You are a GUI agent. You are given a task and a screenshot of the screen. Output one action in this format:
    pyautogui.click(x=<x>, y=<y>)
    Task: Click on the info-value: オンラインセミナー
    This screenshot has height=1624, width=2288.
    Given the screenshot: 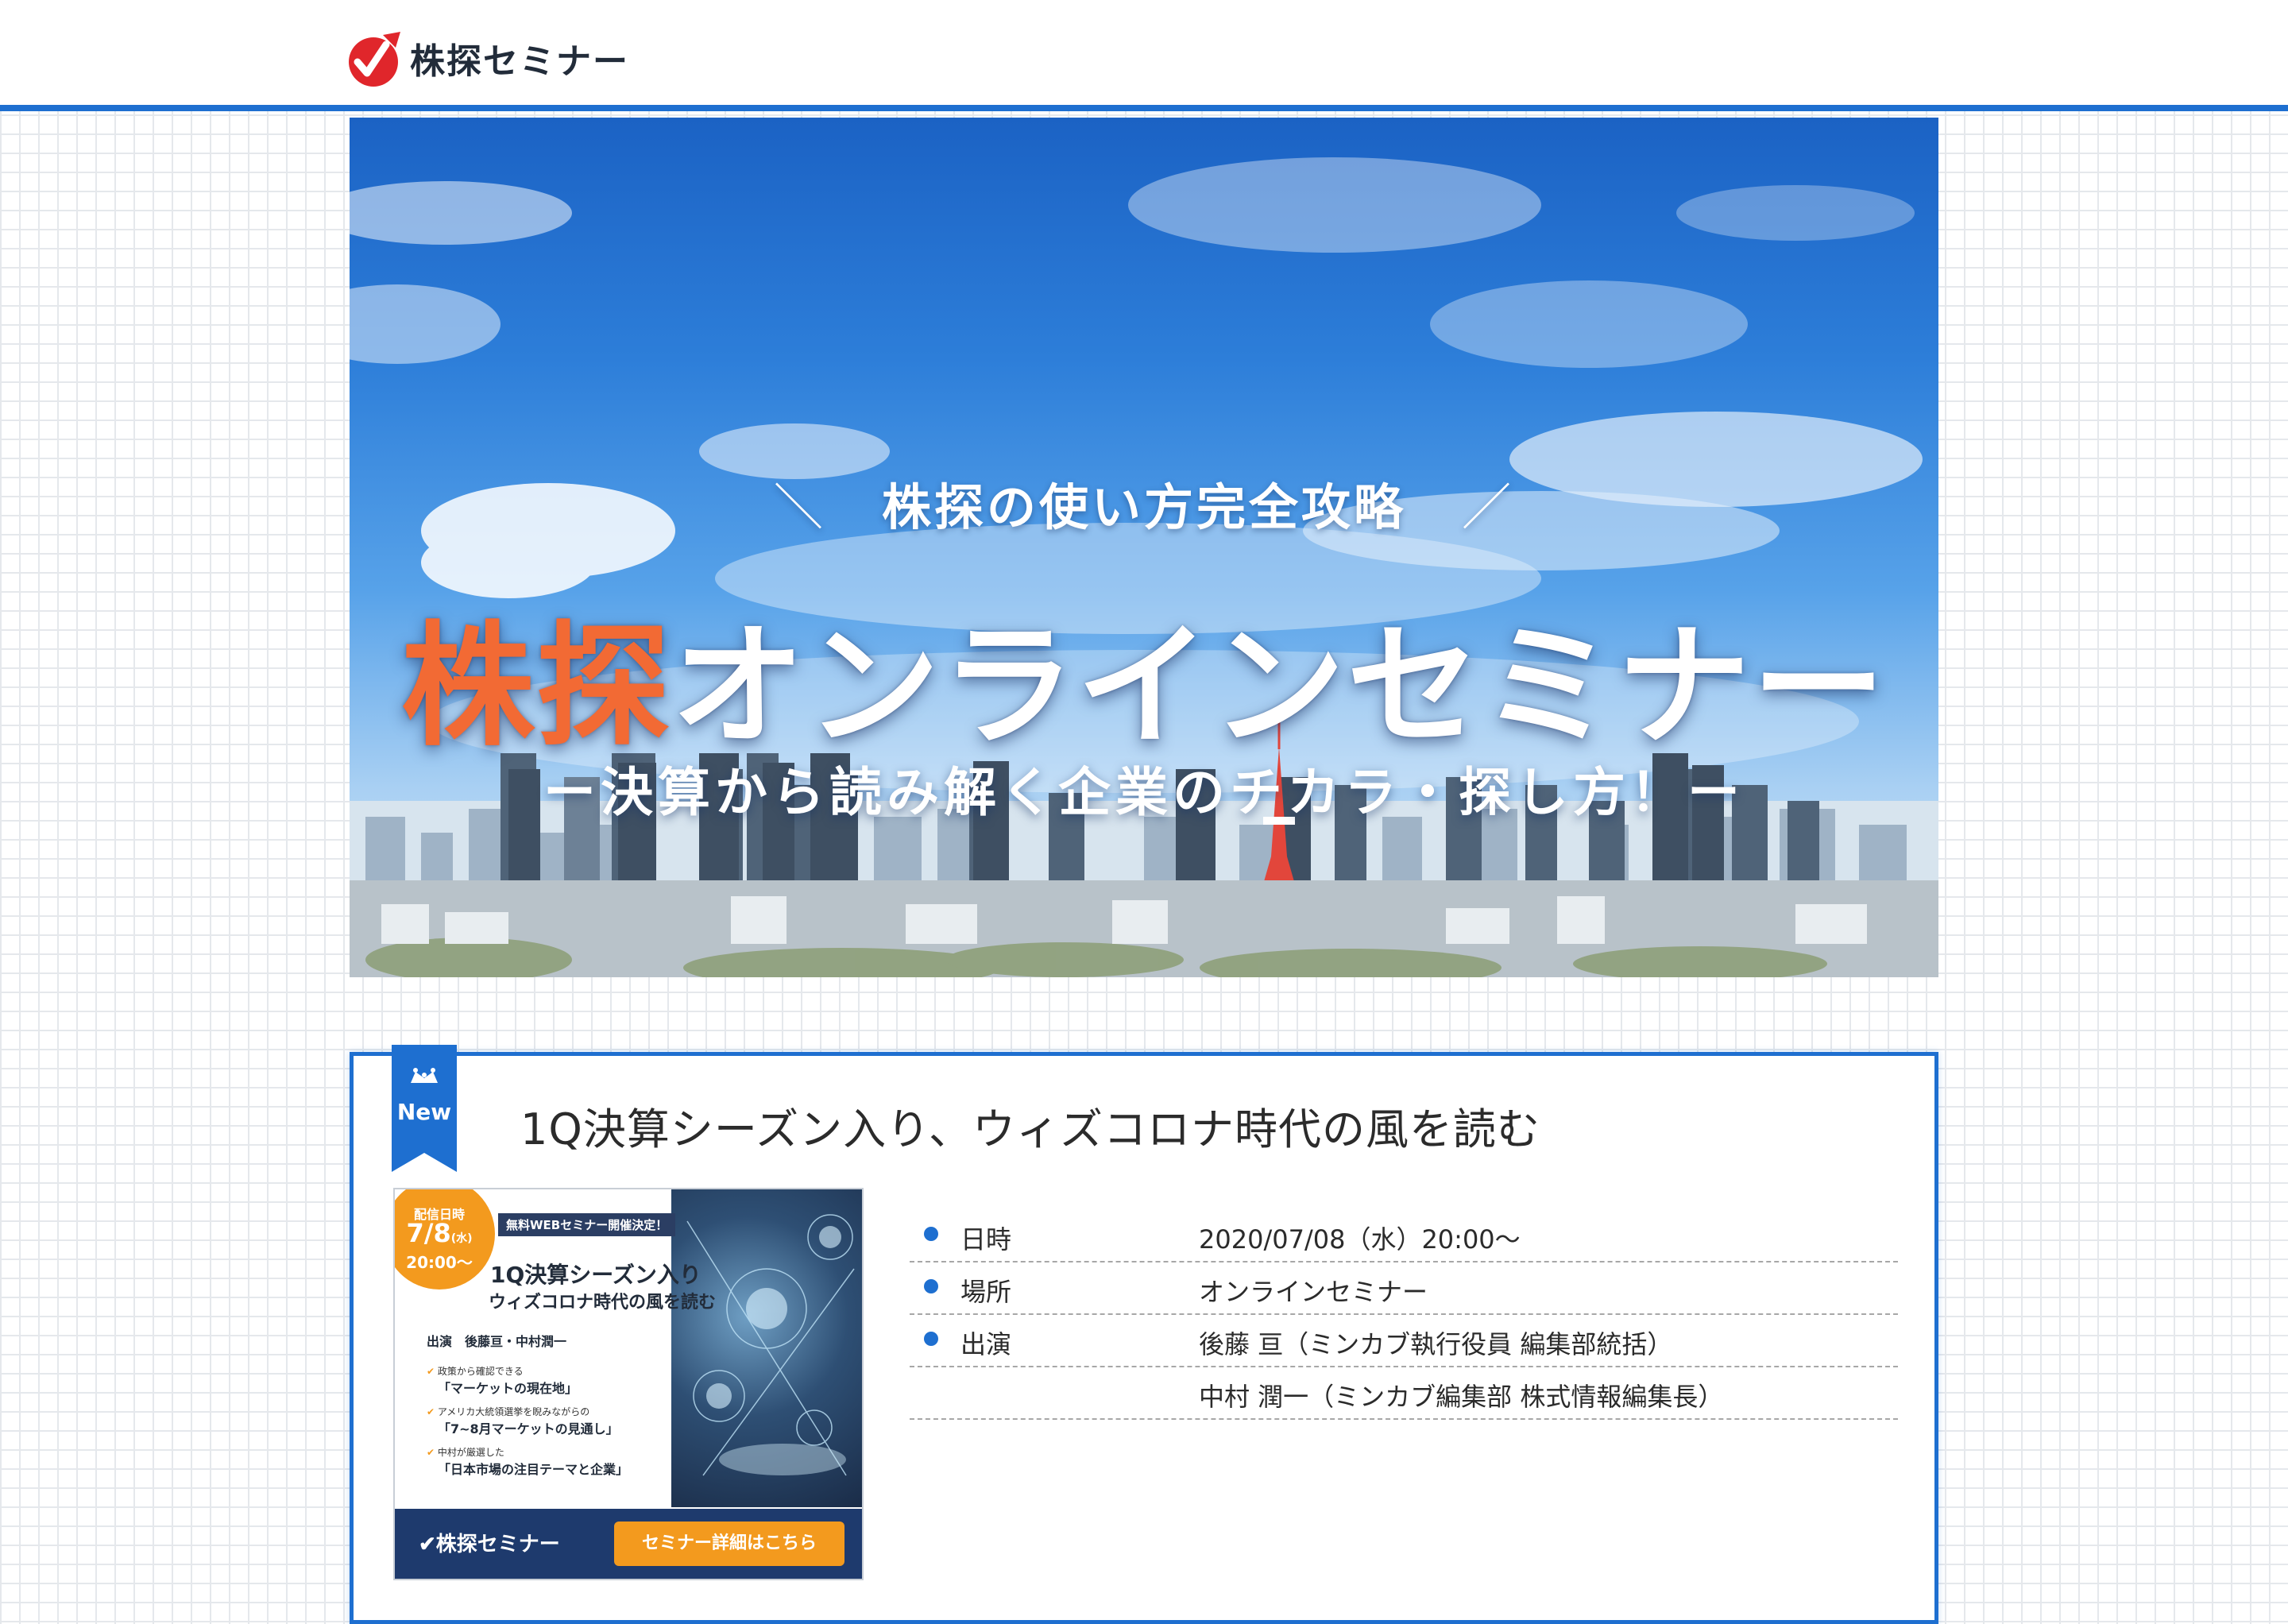 What is the action you would take?
    pyautogui.click(x=1313, y=1292)
    